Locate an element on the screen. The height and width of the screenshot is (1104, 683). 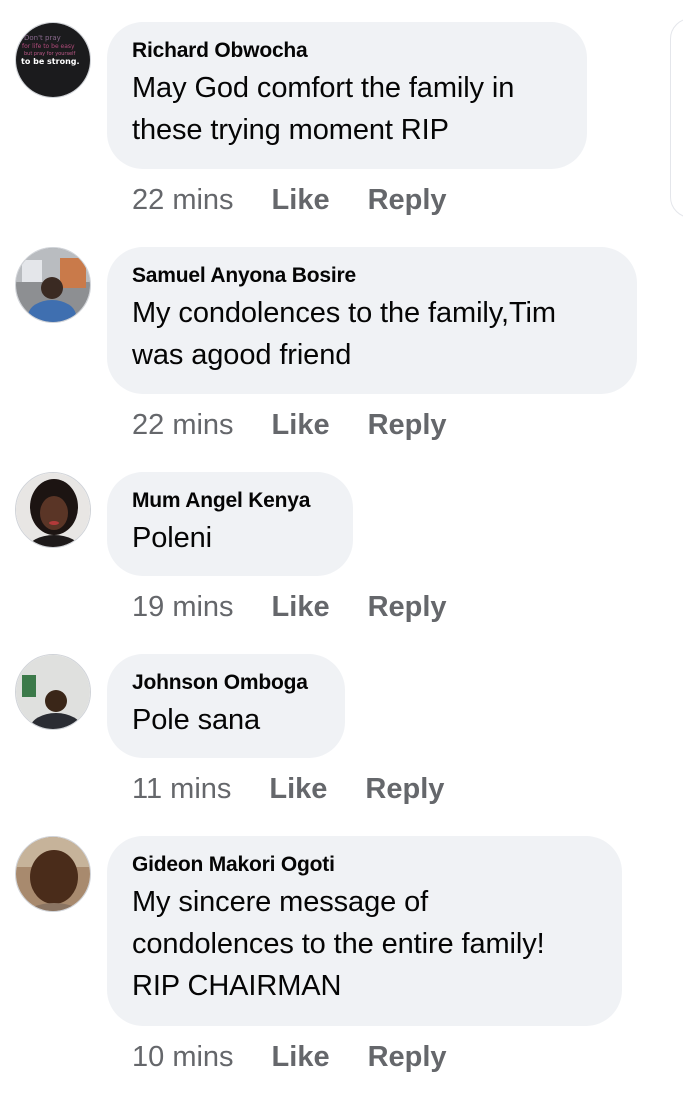
comment-author: Gideon Makori Ogoti is located at coordinates (364, 865).